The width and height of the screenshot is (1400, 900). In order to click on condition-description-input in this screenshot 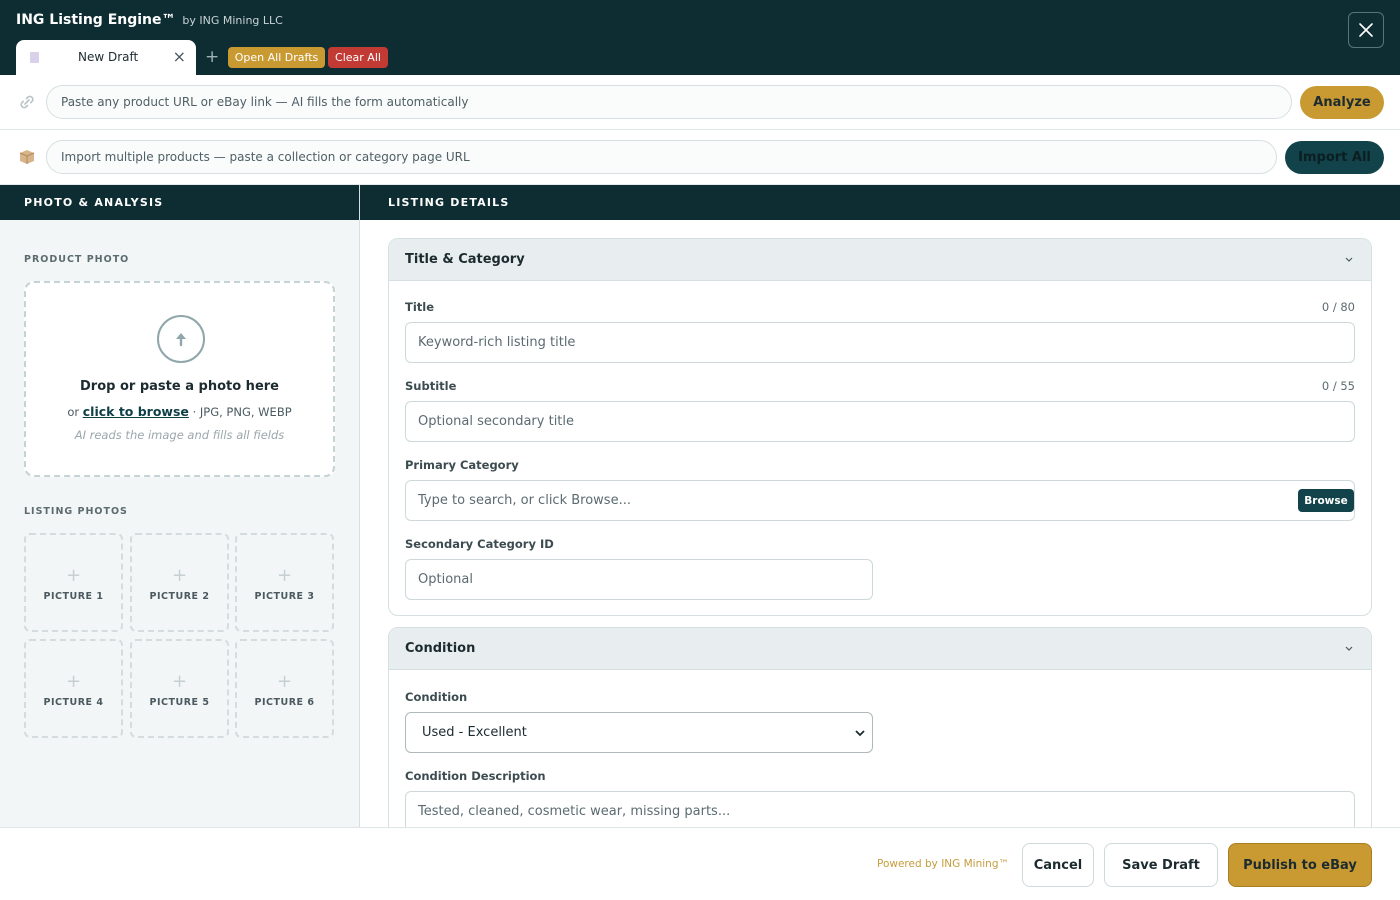, I will do `click(880, 809)`.